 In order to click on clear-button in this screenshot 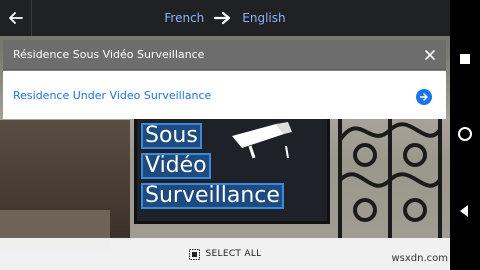, I will do `click(430, 55)`.